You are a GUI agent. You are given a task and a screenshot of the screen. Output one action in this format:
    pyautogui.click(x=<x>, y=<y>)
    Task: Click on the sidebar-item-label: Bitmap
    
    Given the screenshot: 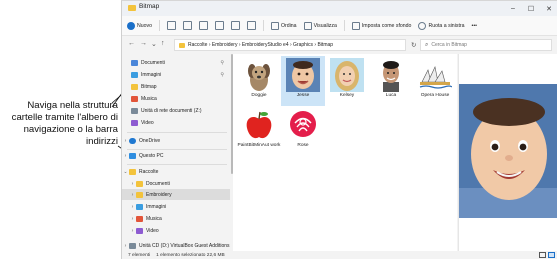 What is the action you would take?
    pyautogui.click(x=149, y=86)
    